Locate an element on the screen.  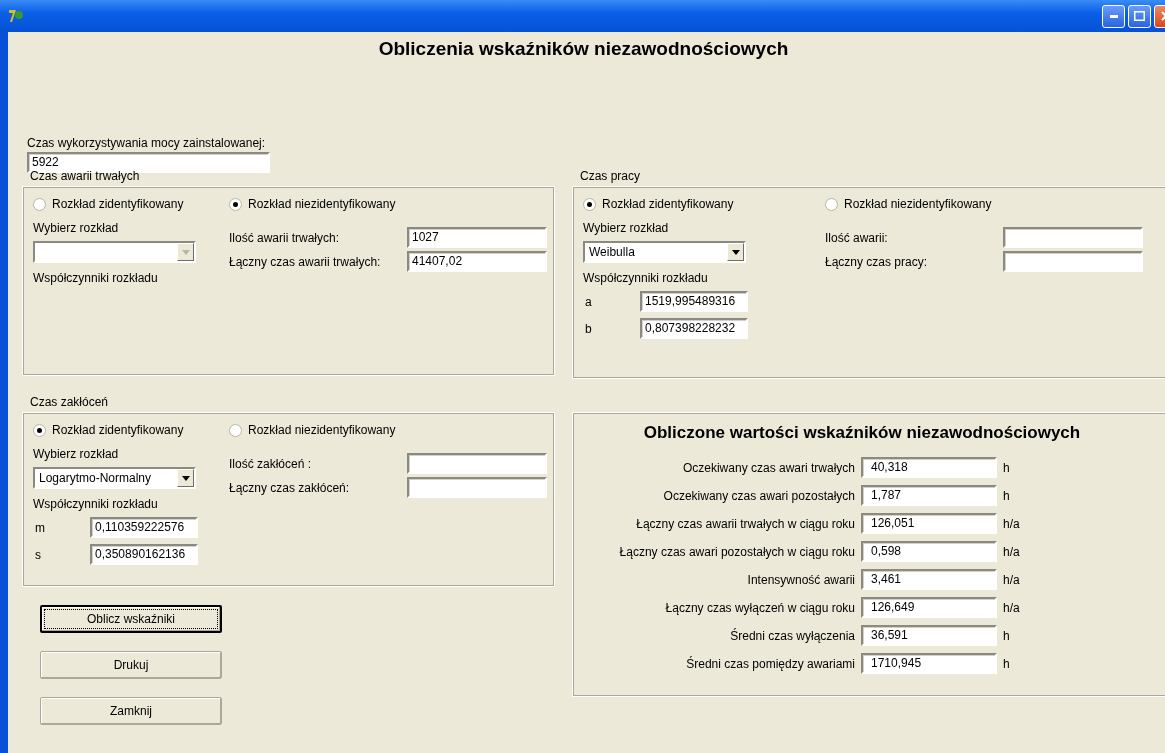
field-label: Ilość awarii trwałych: is located at coordinates (285, 237).